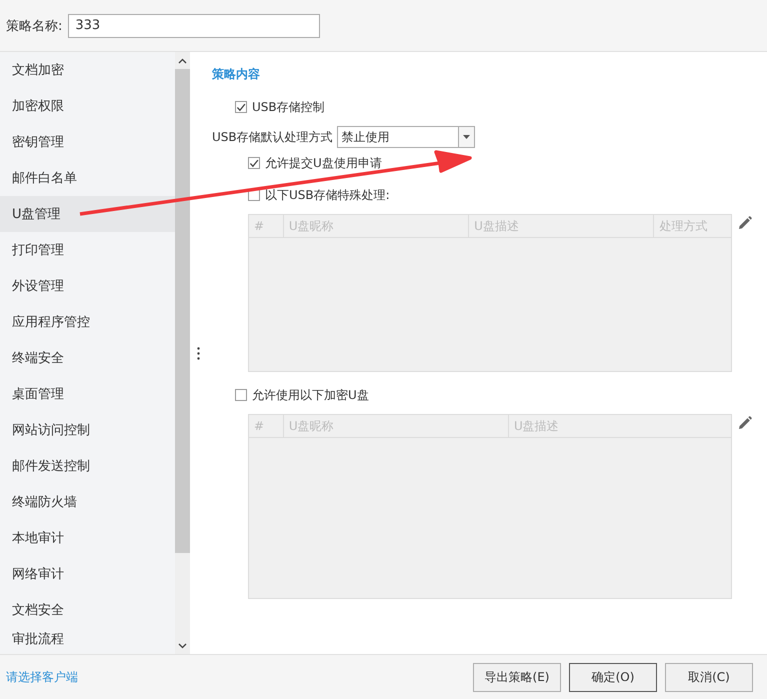 The width and height of the screenshot is (767, 699). What do you see at coordinates (198, 353) in the screenshot?
I see `splitter-handle-icon` at bounding box center [198, 353].